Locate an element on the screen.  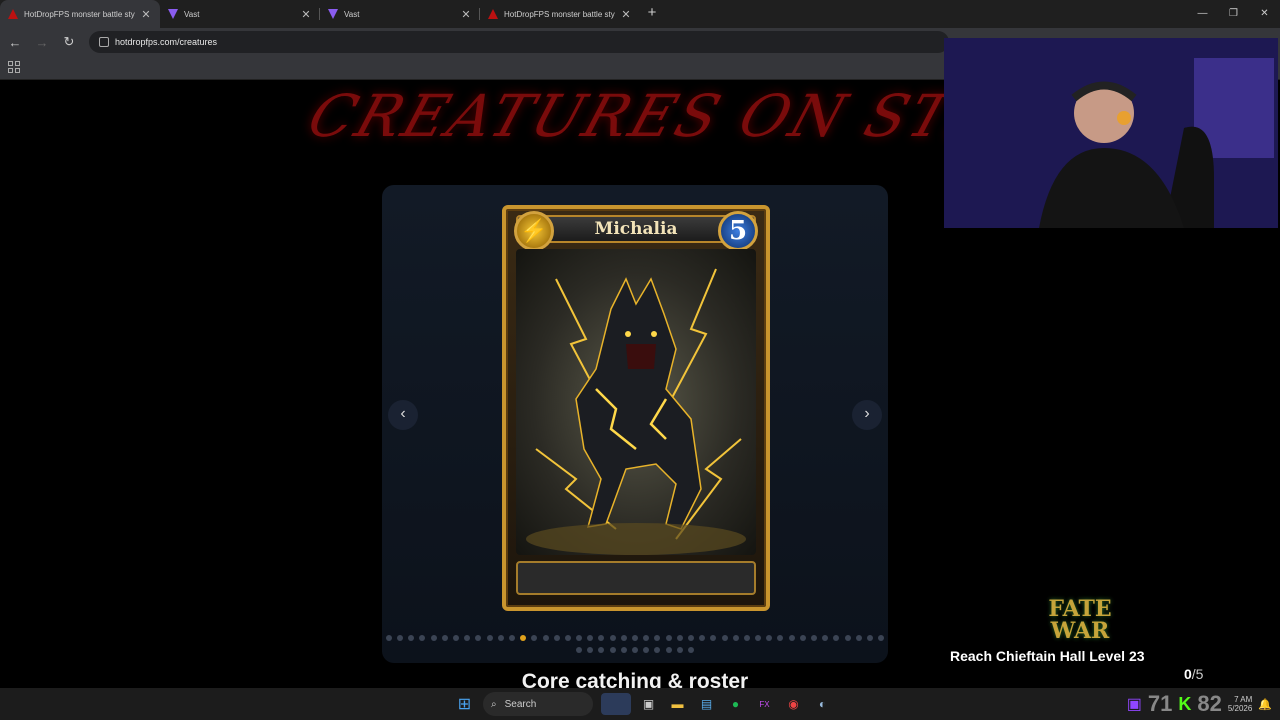
close-window-icon: ✕ is located at coordinates (1264, 14).